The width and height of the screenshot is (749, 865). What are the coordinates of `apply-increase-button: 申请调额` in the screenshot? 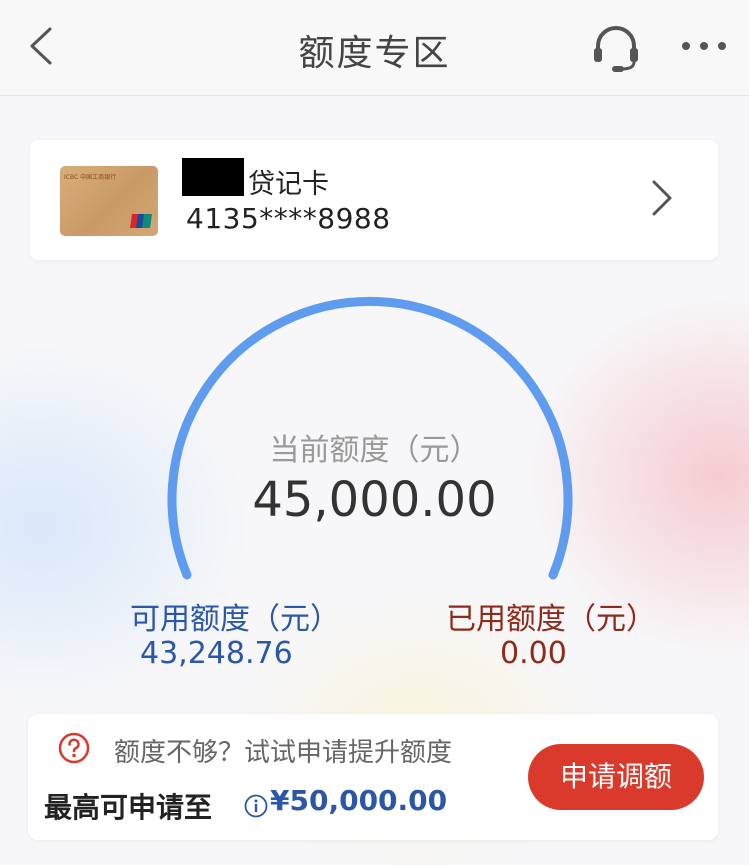 It's located at (616, 777).